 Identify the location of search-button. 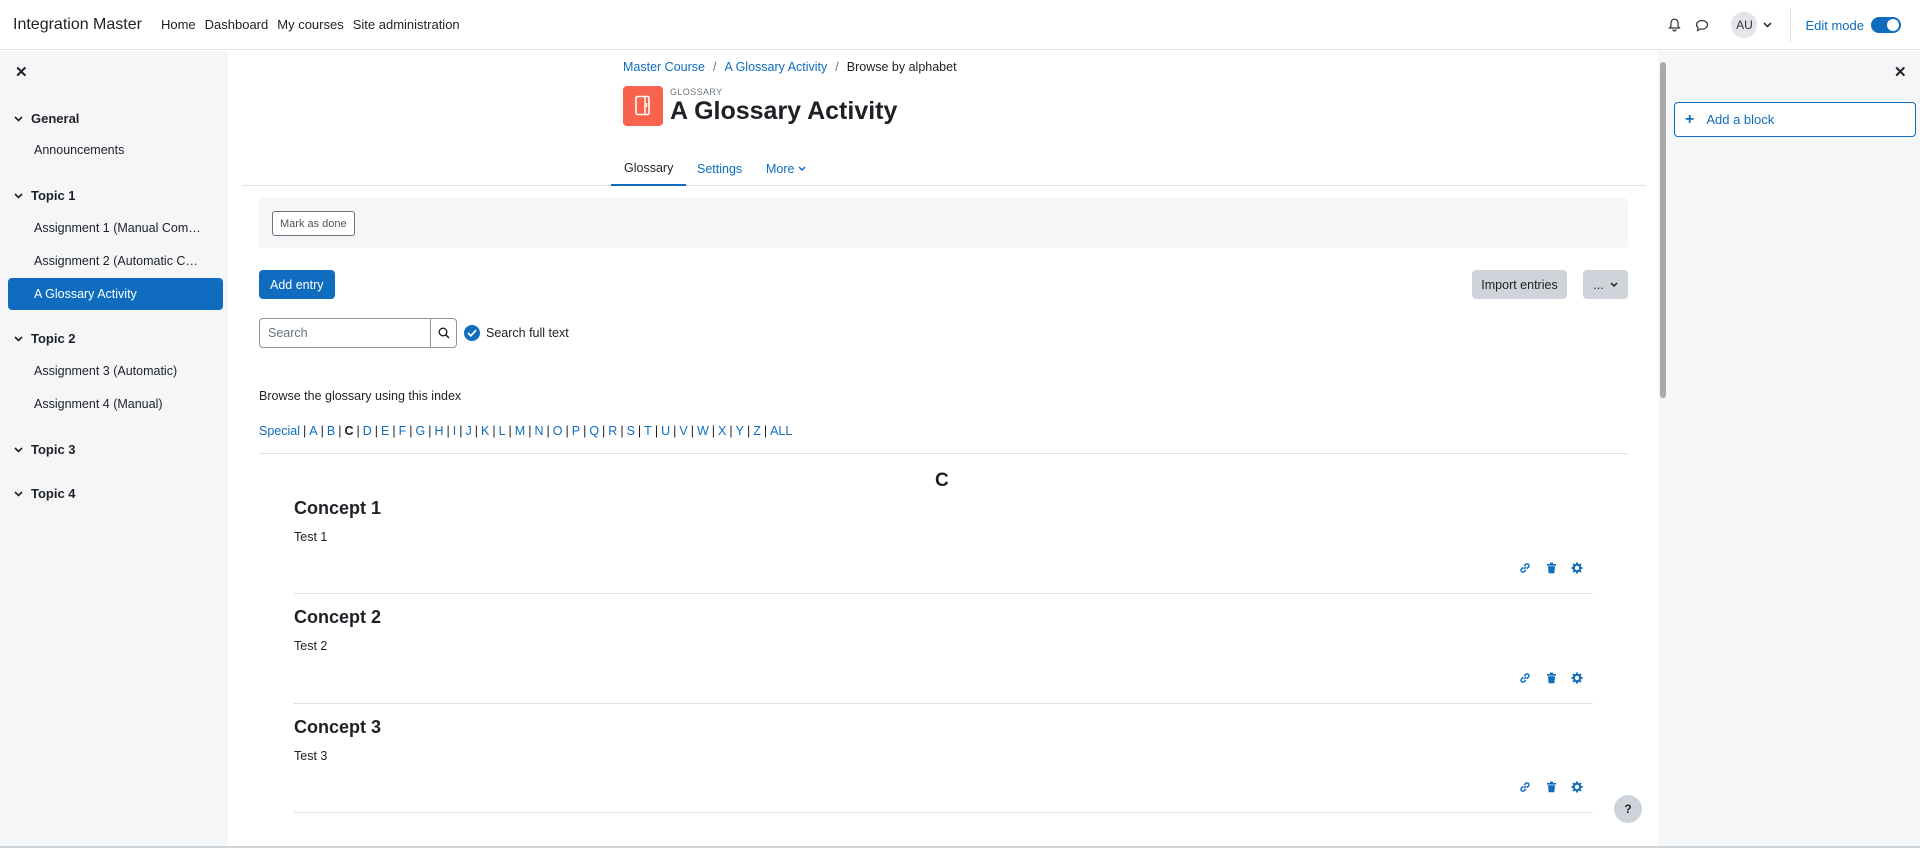
(443, 333).